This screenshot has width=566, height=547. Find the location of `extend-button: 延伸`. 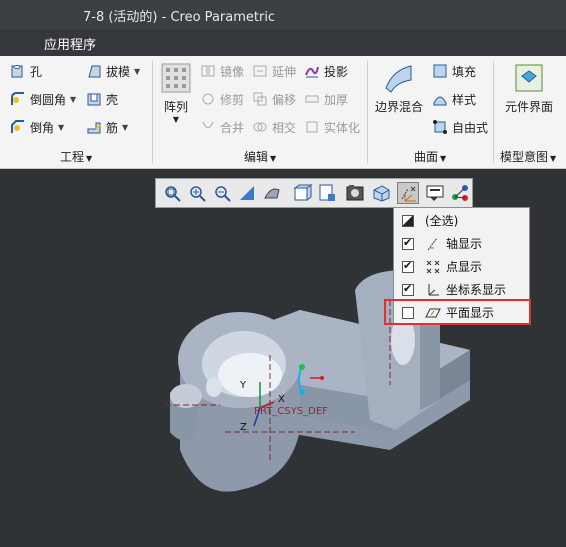

extend-button: 延伸 is located at coordinates (274, 71).